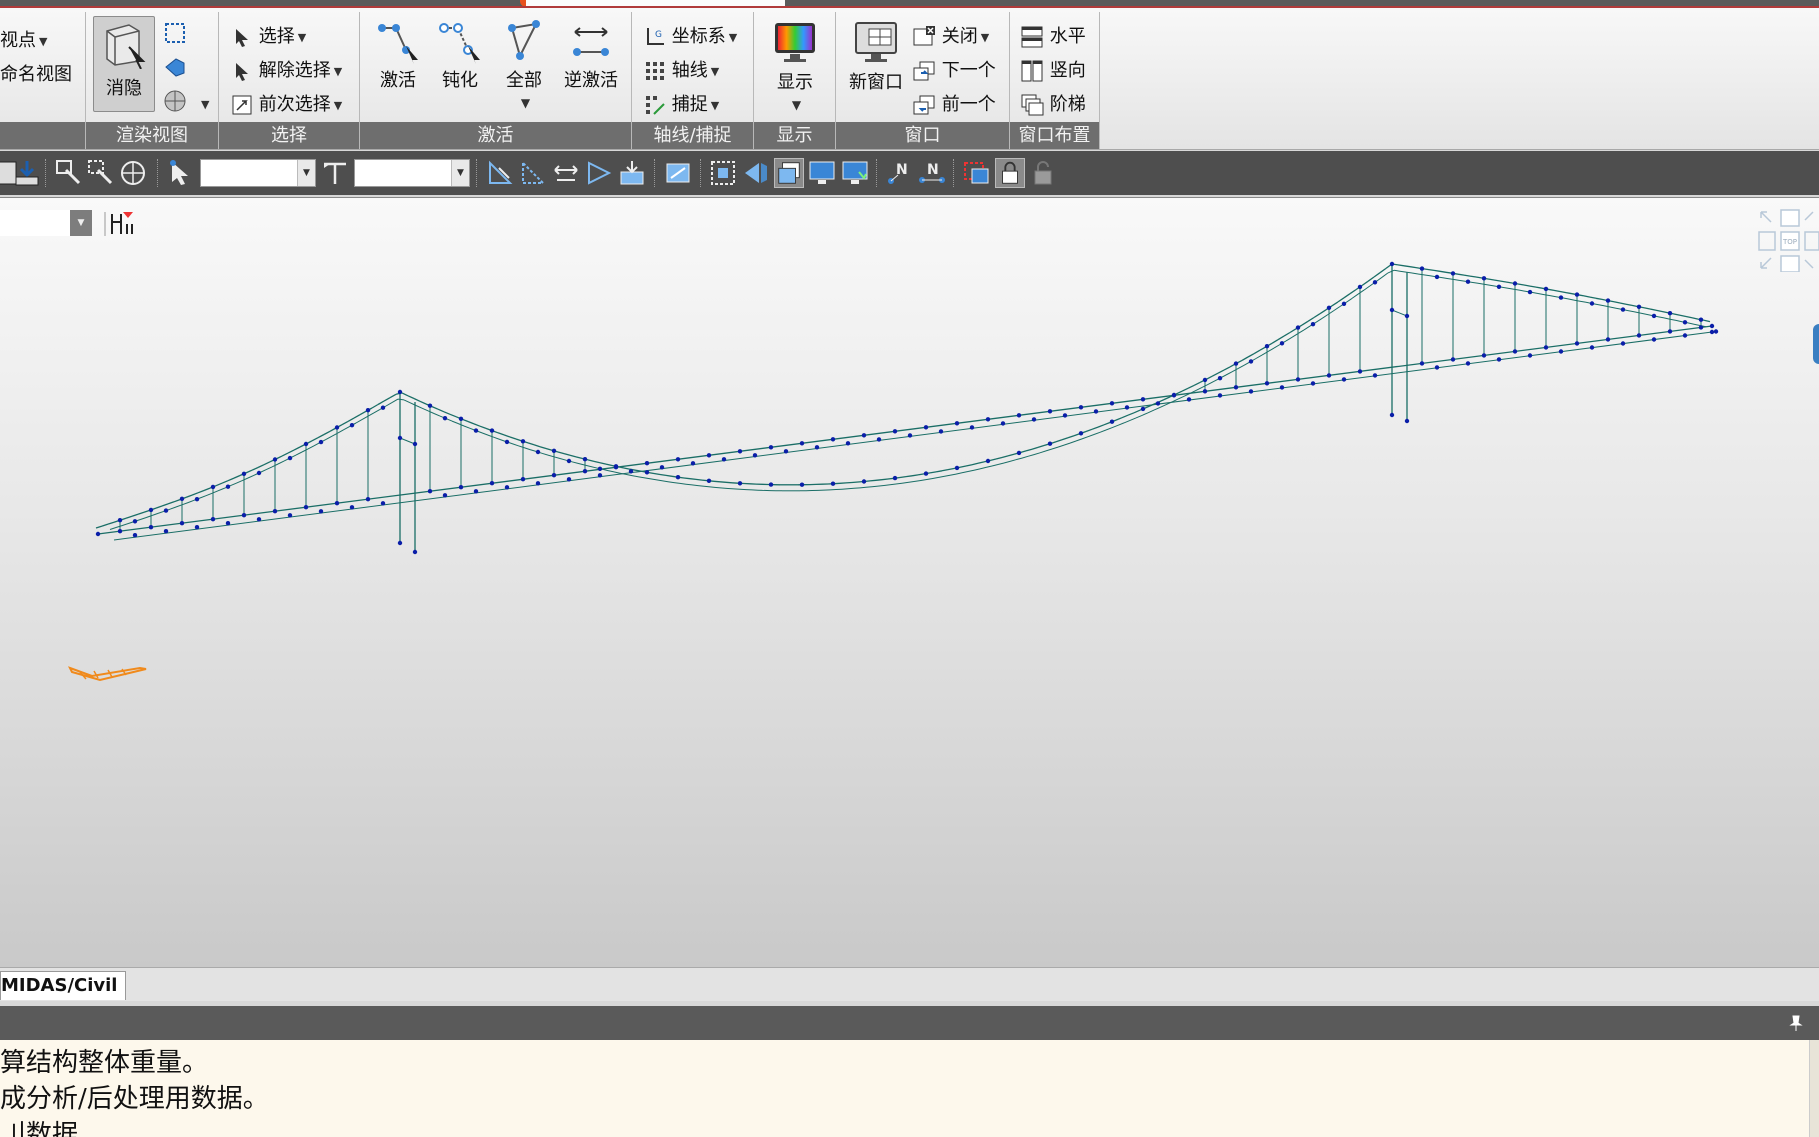  I want to click on monitor-refresh-icon, so click(855, 173).